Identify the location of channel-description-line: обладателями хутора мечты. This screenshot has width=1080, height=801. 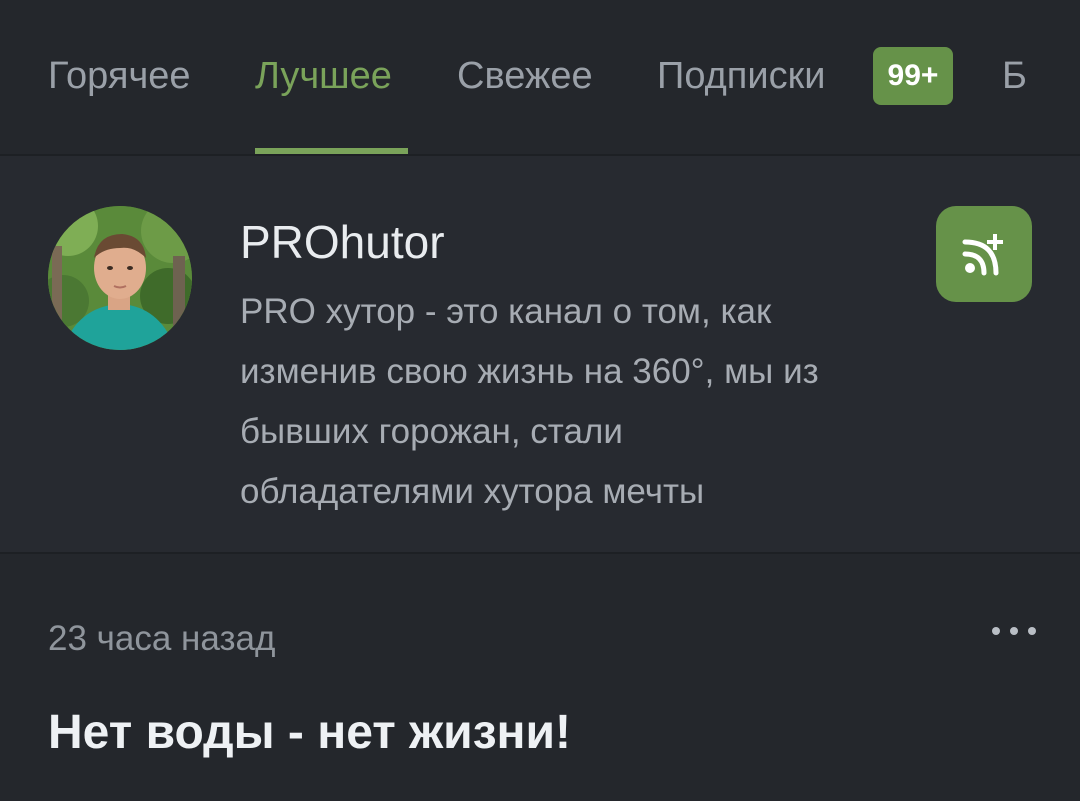
(472, 491).